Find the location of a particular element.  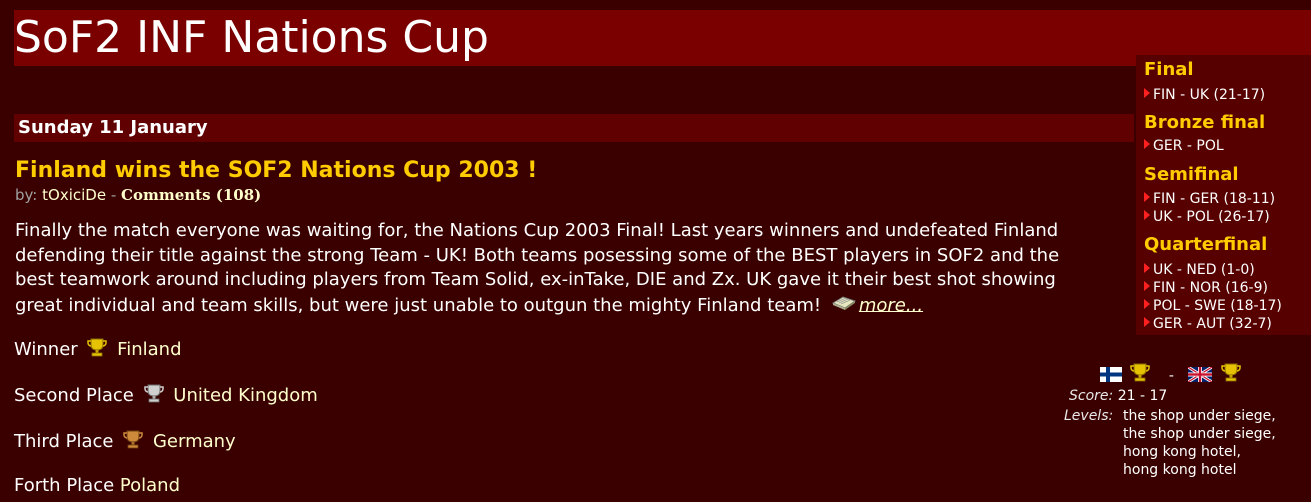

placing-country: Poland is located at coordinates (150, 485).